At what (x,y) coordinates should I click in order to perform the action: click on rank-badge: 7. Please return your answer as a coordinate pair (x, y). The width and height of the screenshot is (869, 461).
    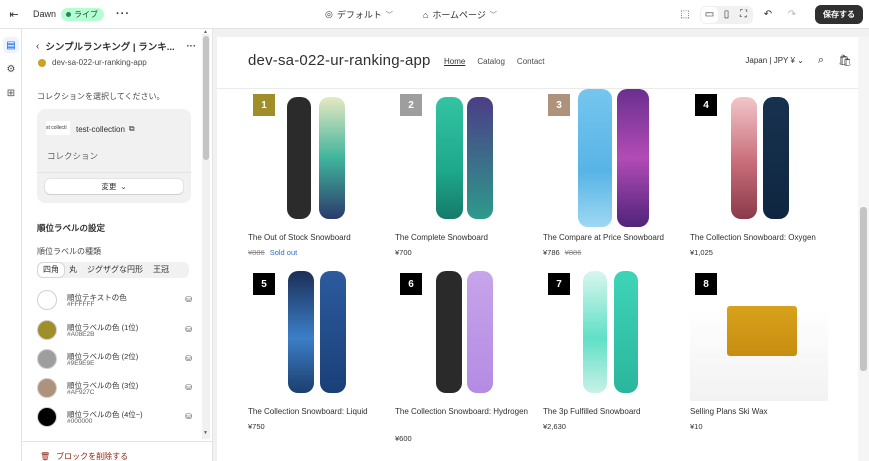
    Looking at the image, I should click on (559, 284).